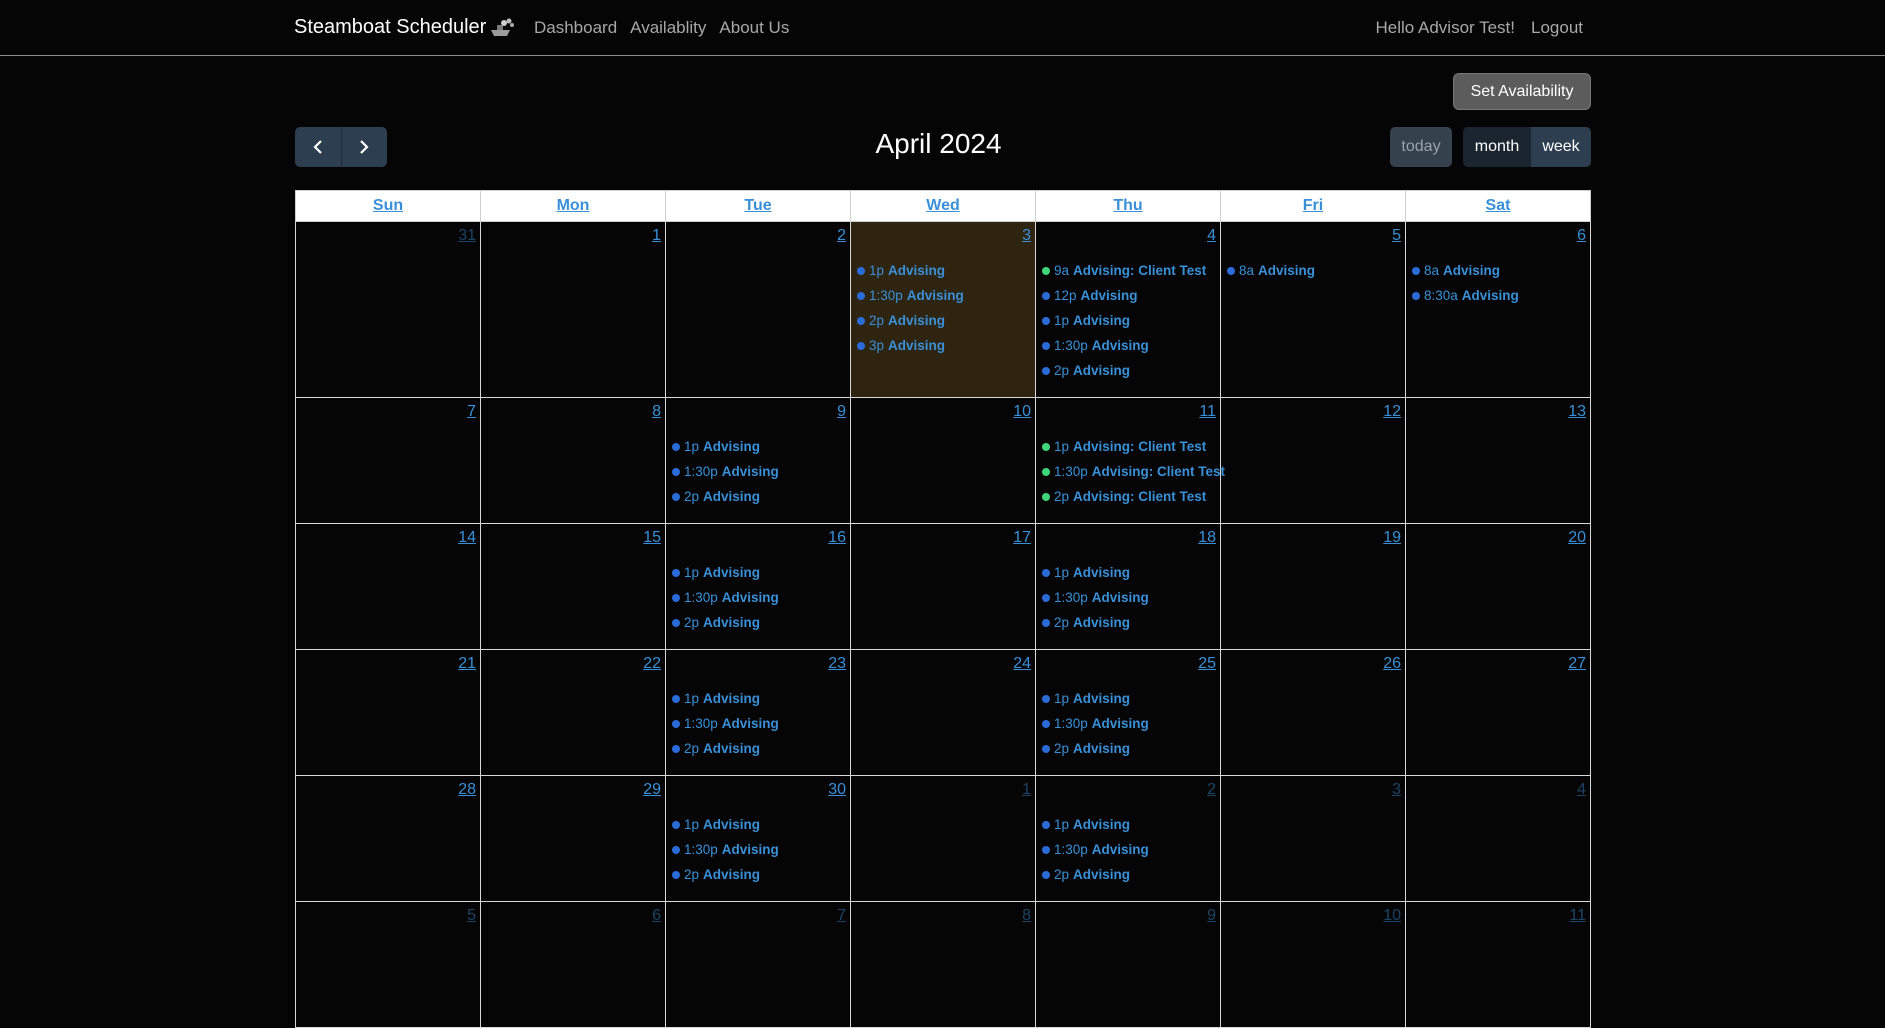 Image resolution: width=1885 pixels, height=1028 pixels. Describe the element at coordinates (1581, 236) in the screenshot. I see `day-number: 6` at that location.